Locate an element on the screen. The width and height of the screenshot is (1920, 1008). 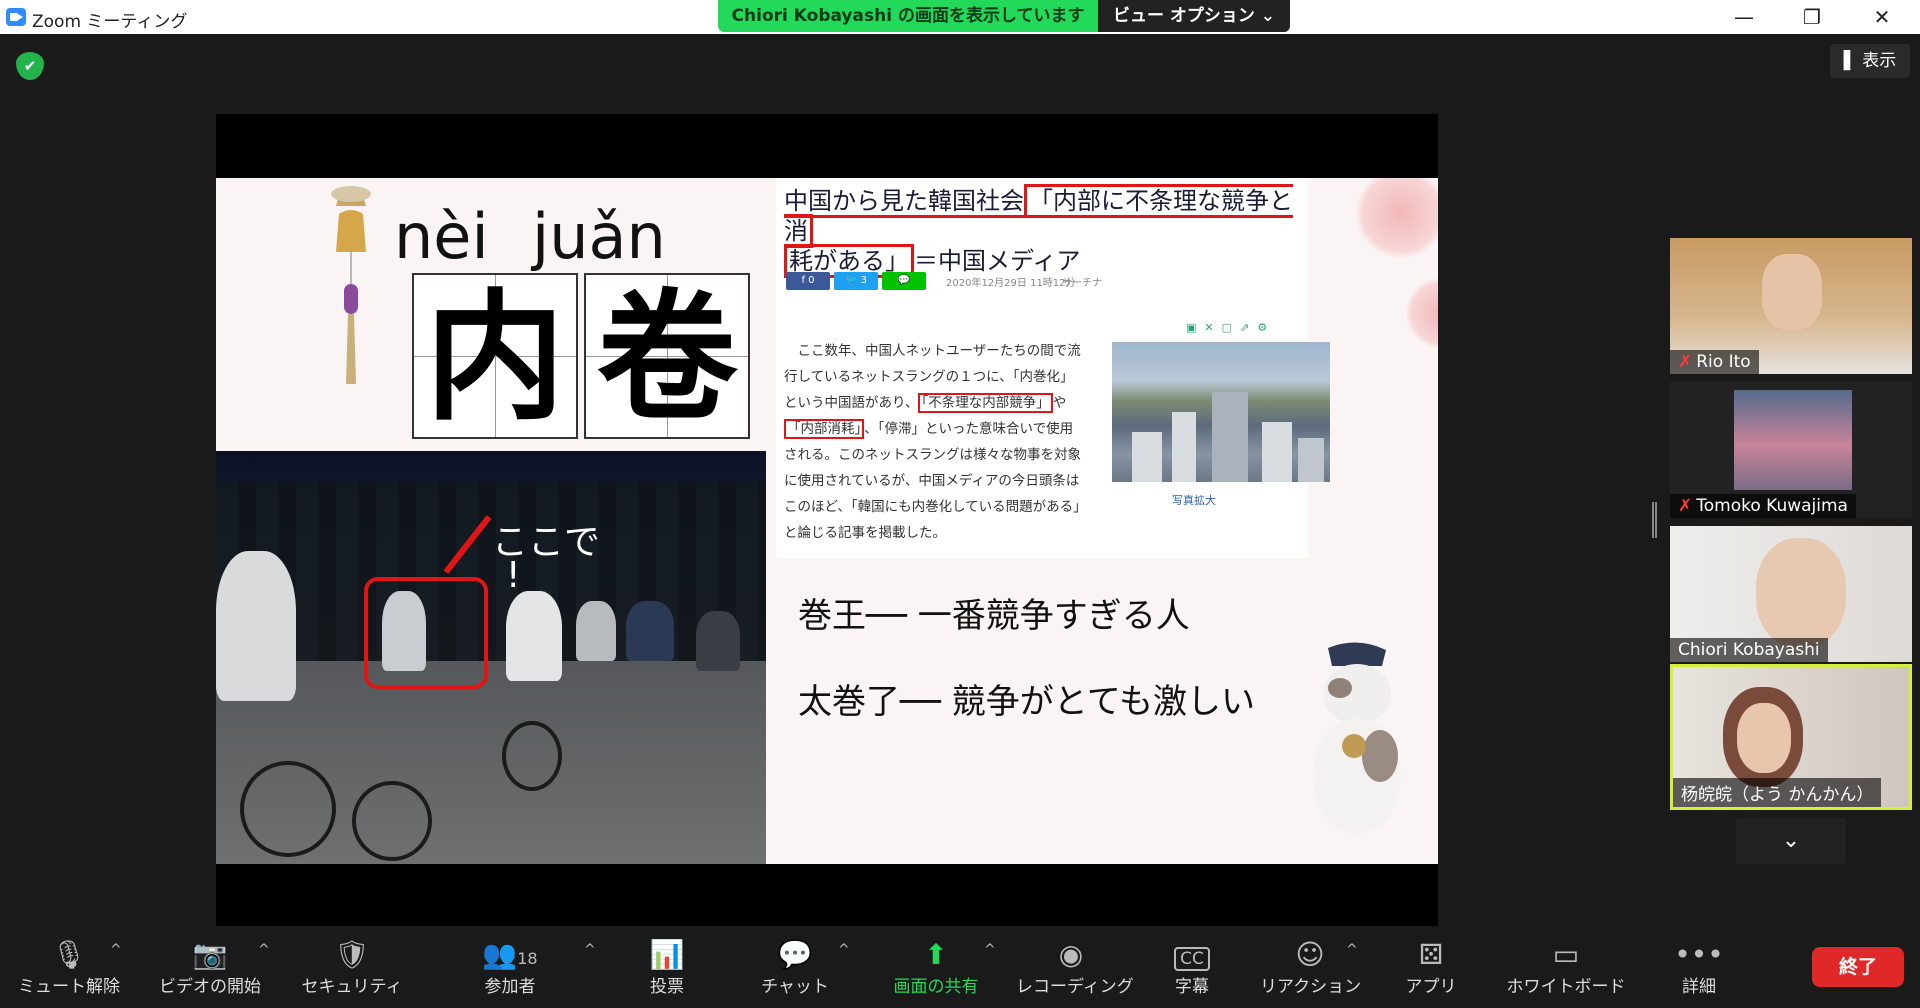
participant-name-text: Rio Ito is located at coordinates (1723, 362).